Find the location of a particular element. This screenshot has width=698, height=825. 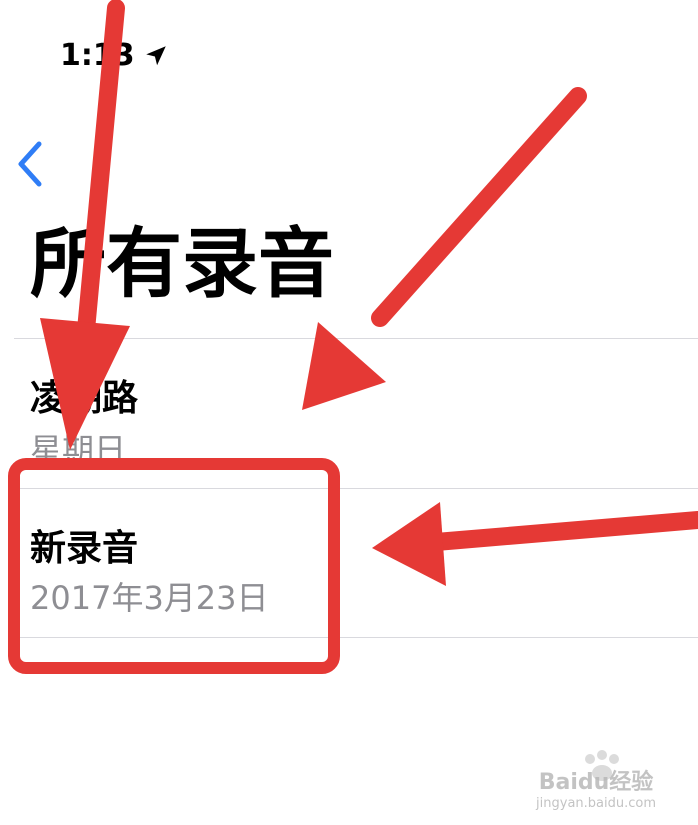

watermark-brand: Baidu经验 is located at coordinates (596, 782).